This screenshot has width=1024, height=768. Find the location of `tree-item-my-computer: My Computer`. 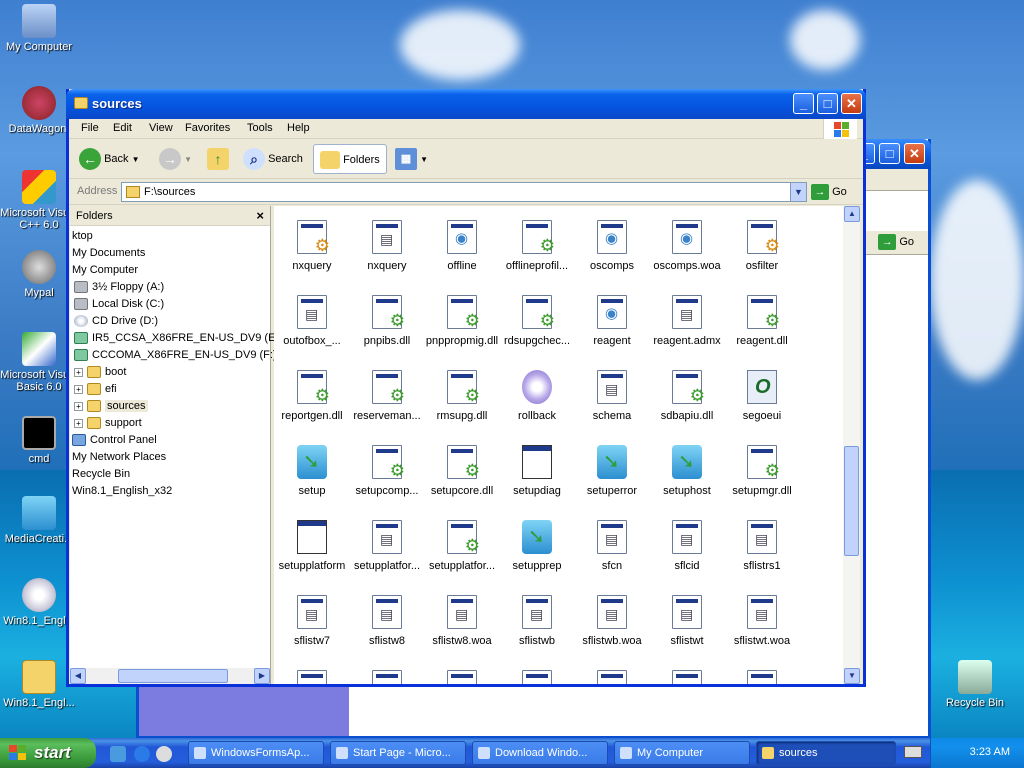

tree-item-my-computer: My Computer is located at coordinates (105, 270).